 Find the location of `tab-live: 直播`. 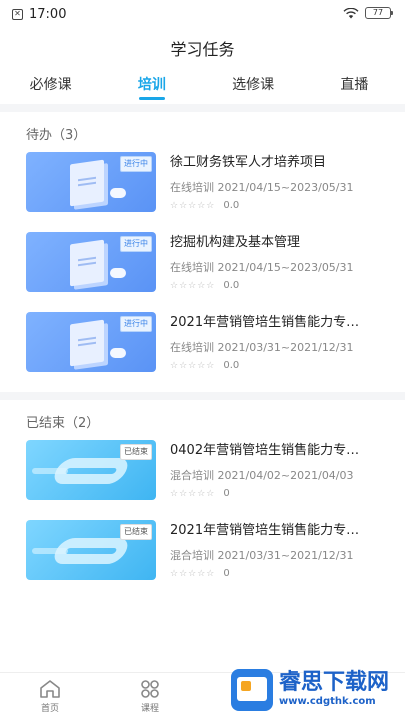

tab-live: 直播 is located at coordinates (354, 85).